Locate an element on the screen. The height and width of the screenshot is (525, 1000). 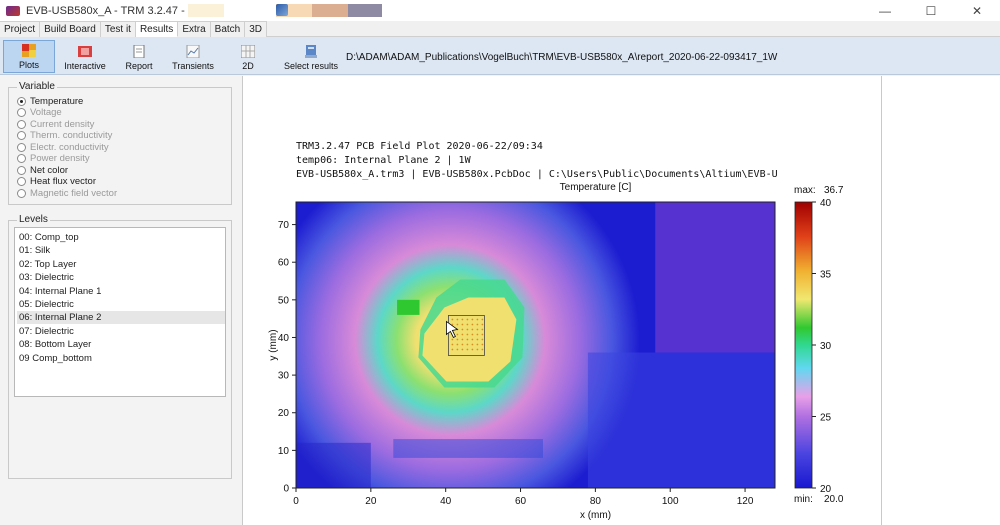
variable-option-label: Power density is located at coordinates (60, 158).